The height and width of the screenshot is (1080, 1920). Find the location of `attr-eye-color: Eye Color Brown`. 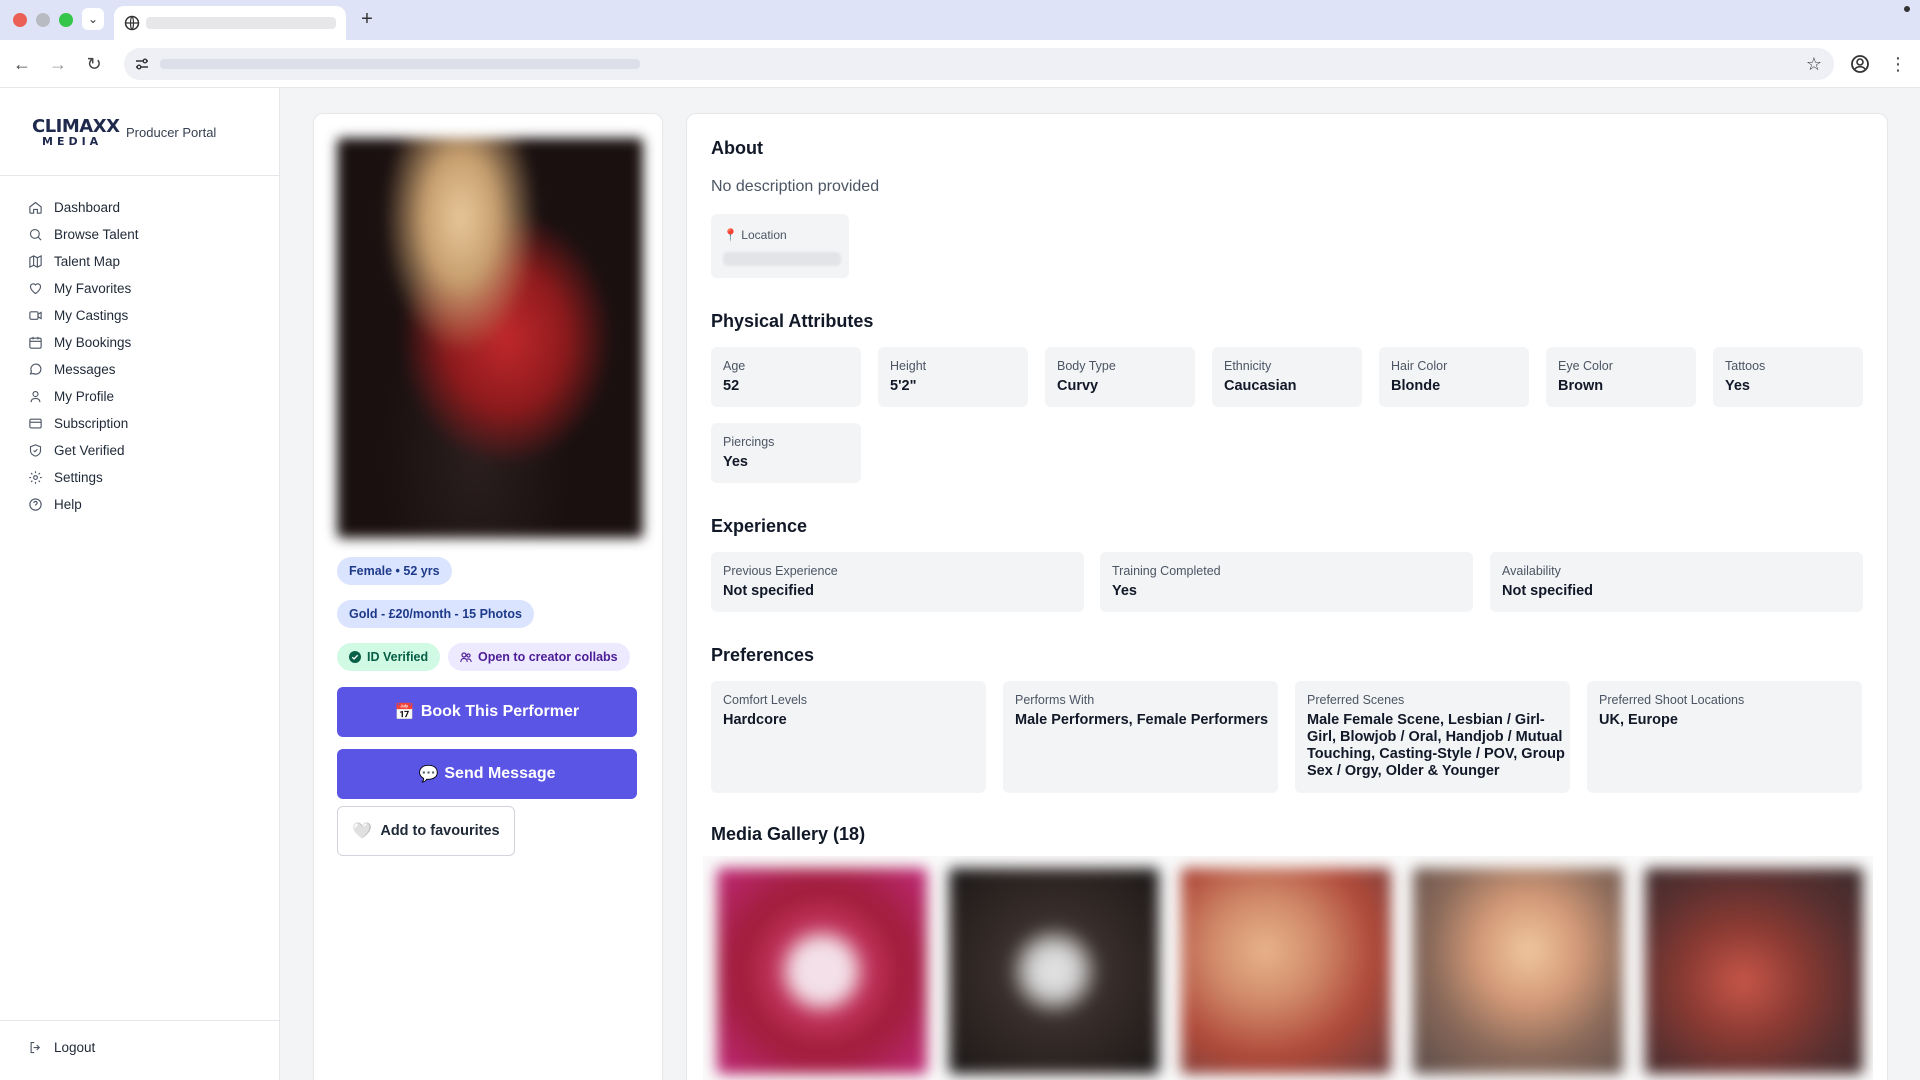

attr-eye-color: Eye Color Brown is located at coordinates (1621, 377).